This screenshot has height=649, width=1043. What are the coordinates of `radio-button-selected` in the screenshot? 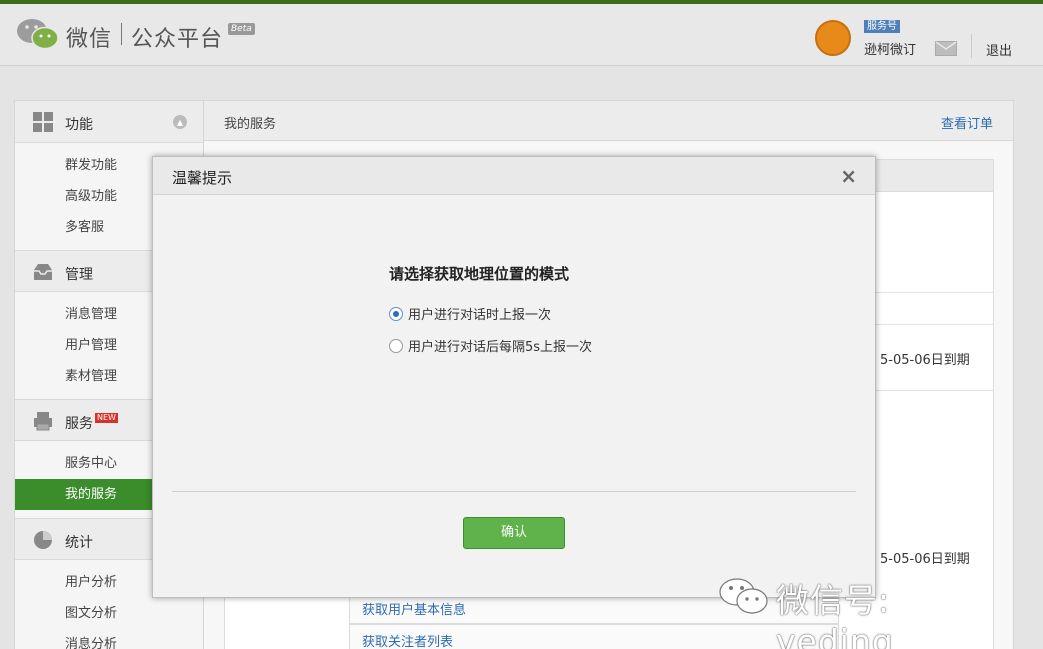 It's located at (396, 314).